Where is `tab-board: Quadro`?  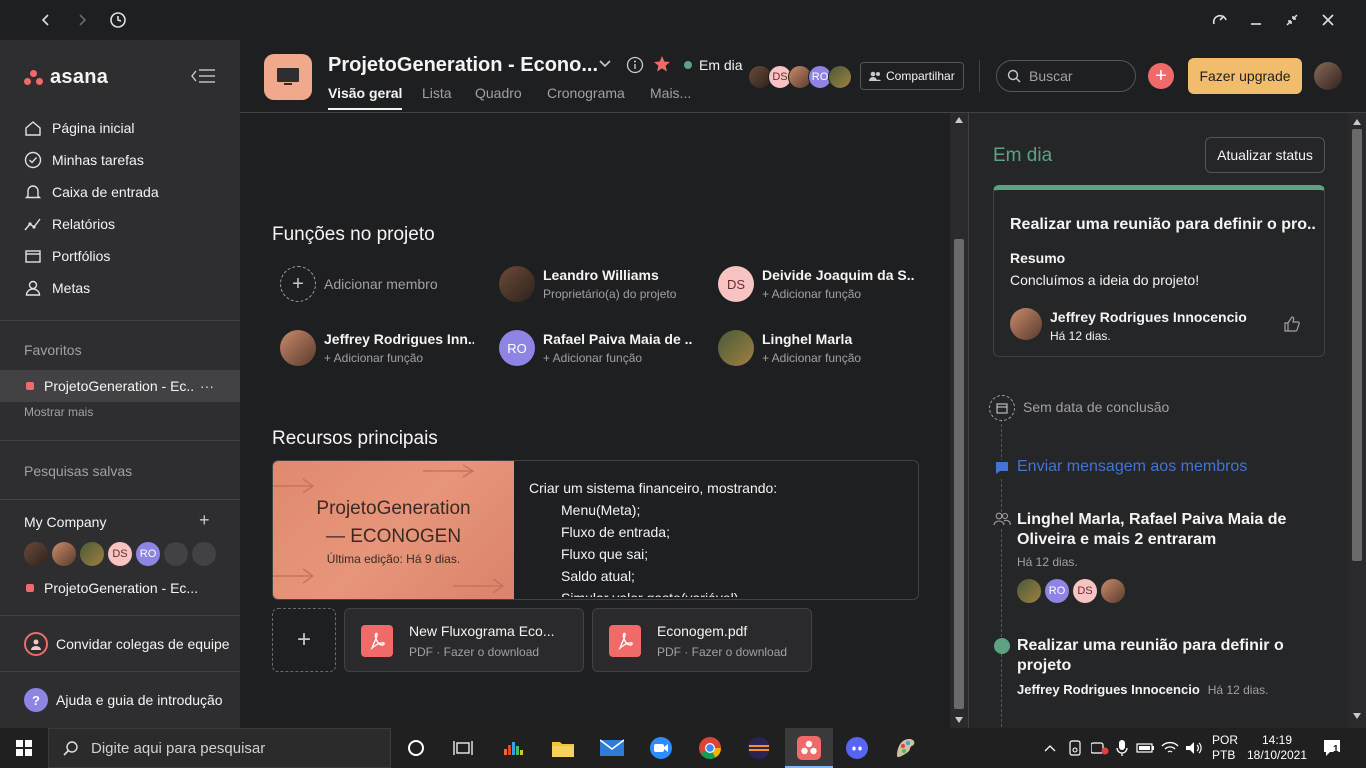
tab-board: Quadro is located at coordinates (498, 93).